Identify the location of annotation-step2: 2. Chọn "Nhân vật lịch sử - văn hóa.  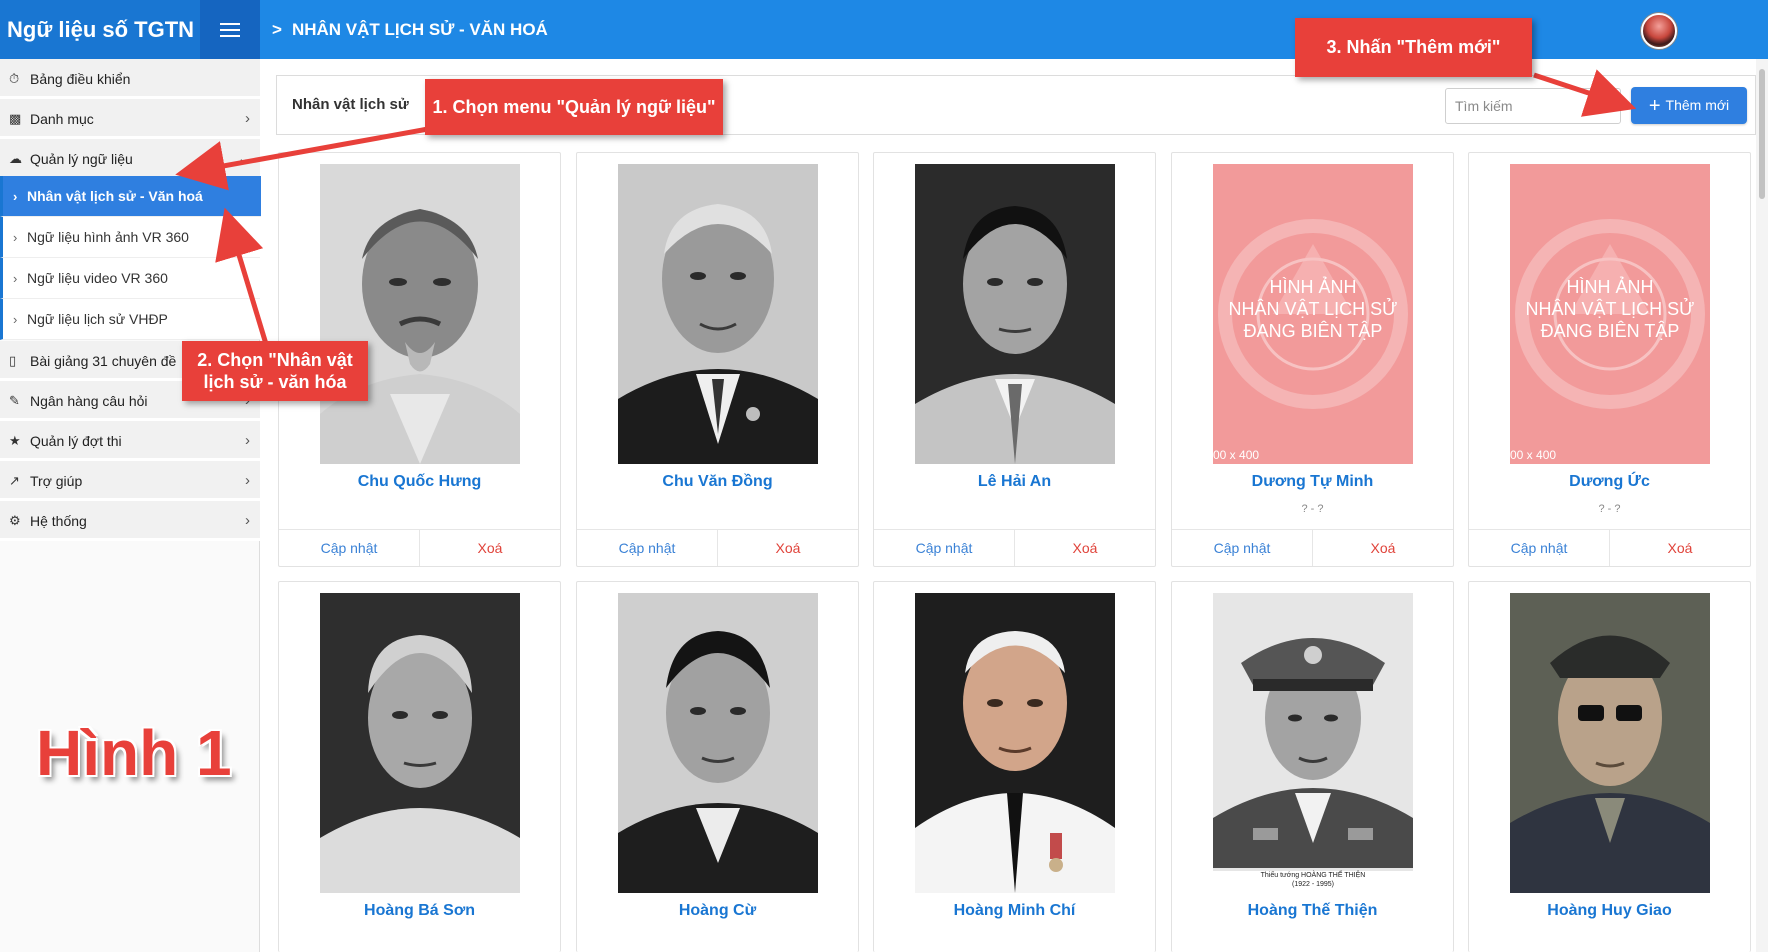
(275, 371).